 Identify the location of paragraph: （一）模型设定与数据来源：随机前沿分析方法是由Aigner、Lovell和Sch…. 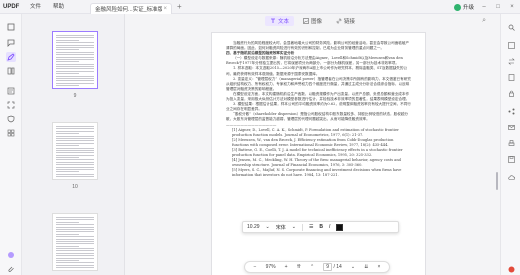
(318, 61).